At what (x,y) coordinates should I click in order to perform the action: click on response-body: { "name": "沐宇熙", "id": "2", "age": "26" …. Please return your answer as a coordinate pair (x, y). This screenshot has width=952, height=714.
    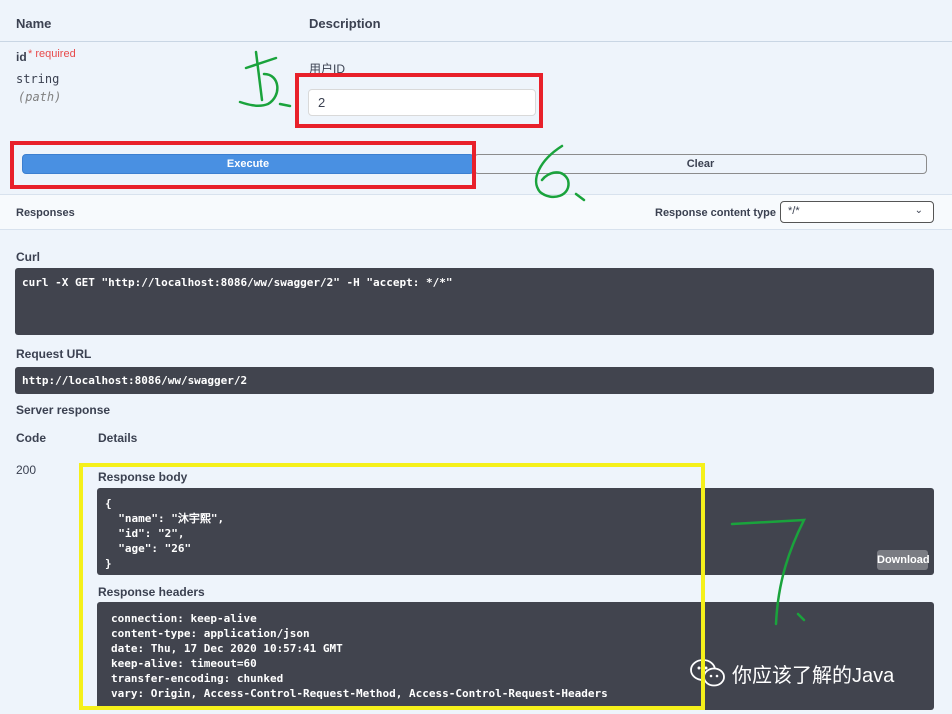
    Looking at the image, I should click on (515, 531).